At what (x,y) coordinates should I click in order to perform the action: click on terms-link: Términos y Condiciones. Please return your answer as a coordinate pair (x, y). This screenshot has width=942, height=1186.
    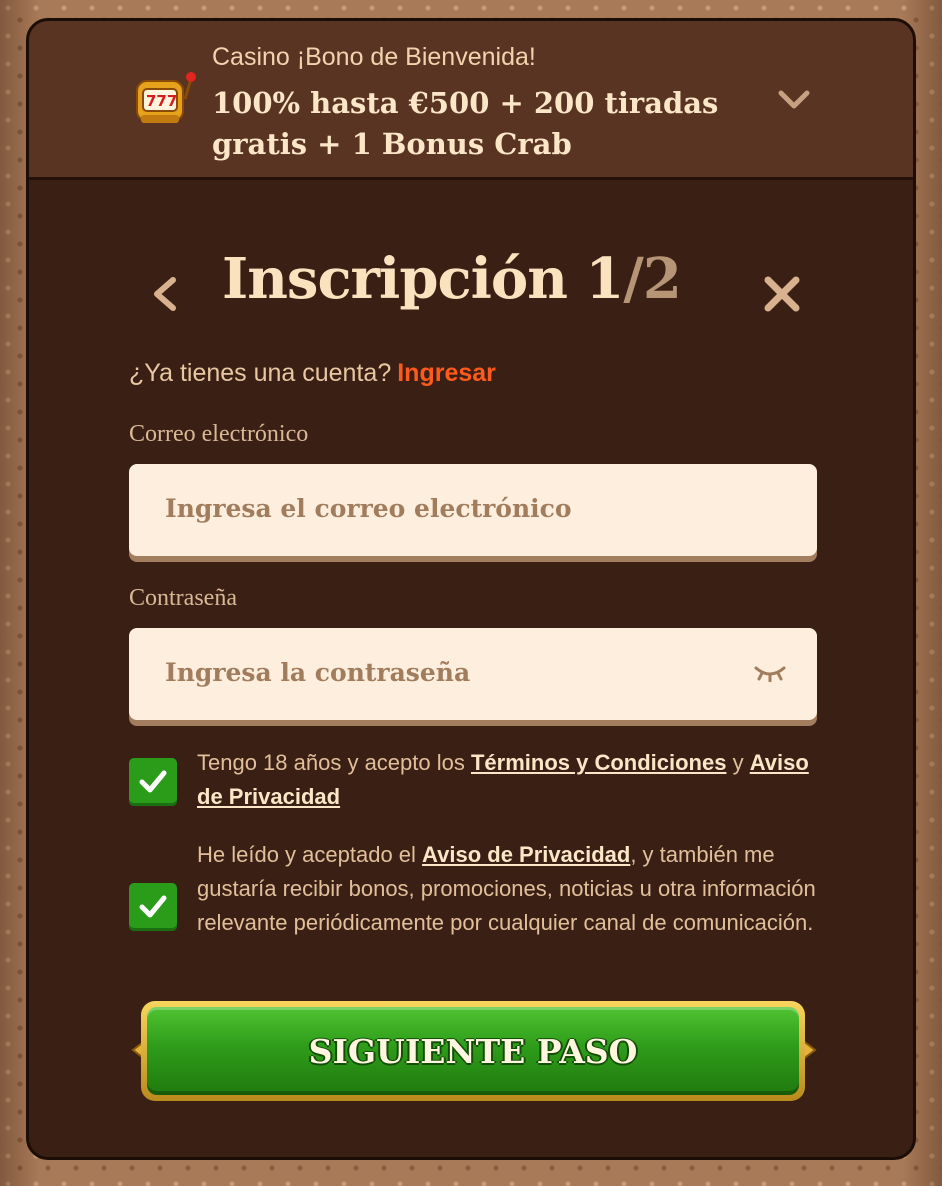
    Looking at the image, I should click on (599, 762).